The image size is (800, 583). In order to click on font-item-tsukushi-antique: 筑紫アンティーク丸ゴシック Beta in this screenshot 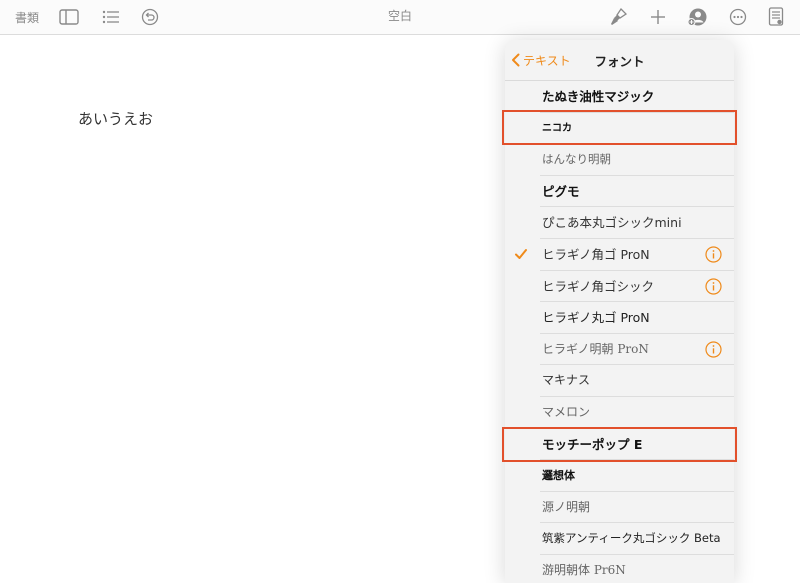, I will do `click(619, 539)`.